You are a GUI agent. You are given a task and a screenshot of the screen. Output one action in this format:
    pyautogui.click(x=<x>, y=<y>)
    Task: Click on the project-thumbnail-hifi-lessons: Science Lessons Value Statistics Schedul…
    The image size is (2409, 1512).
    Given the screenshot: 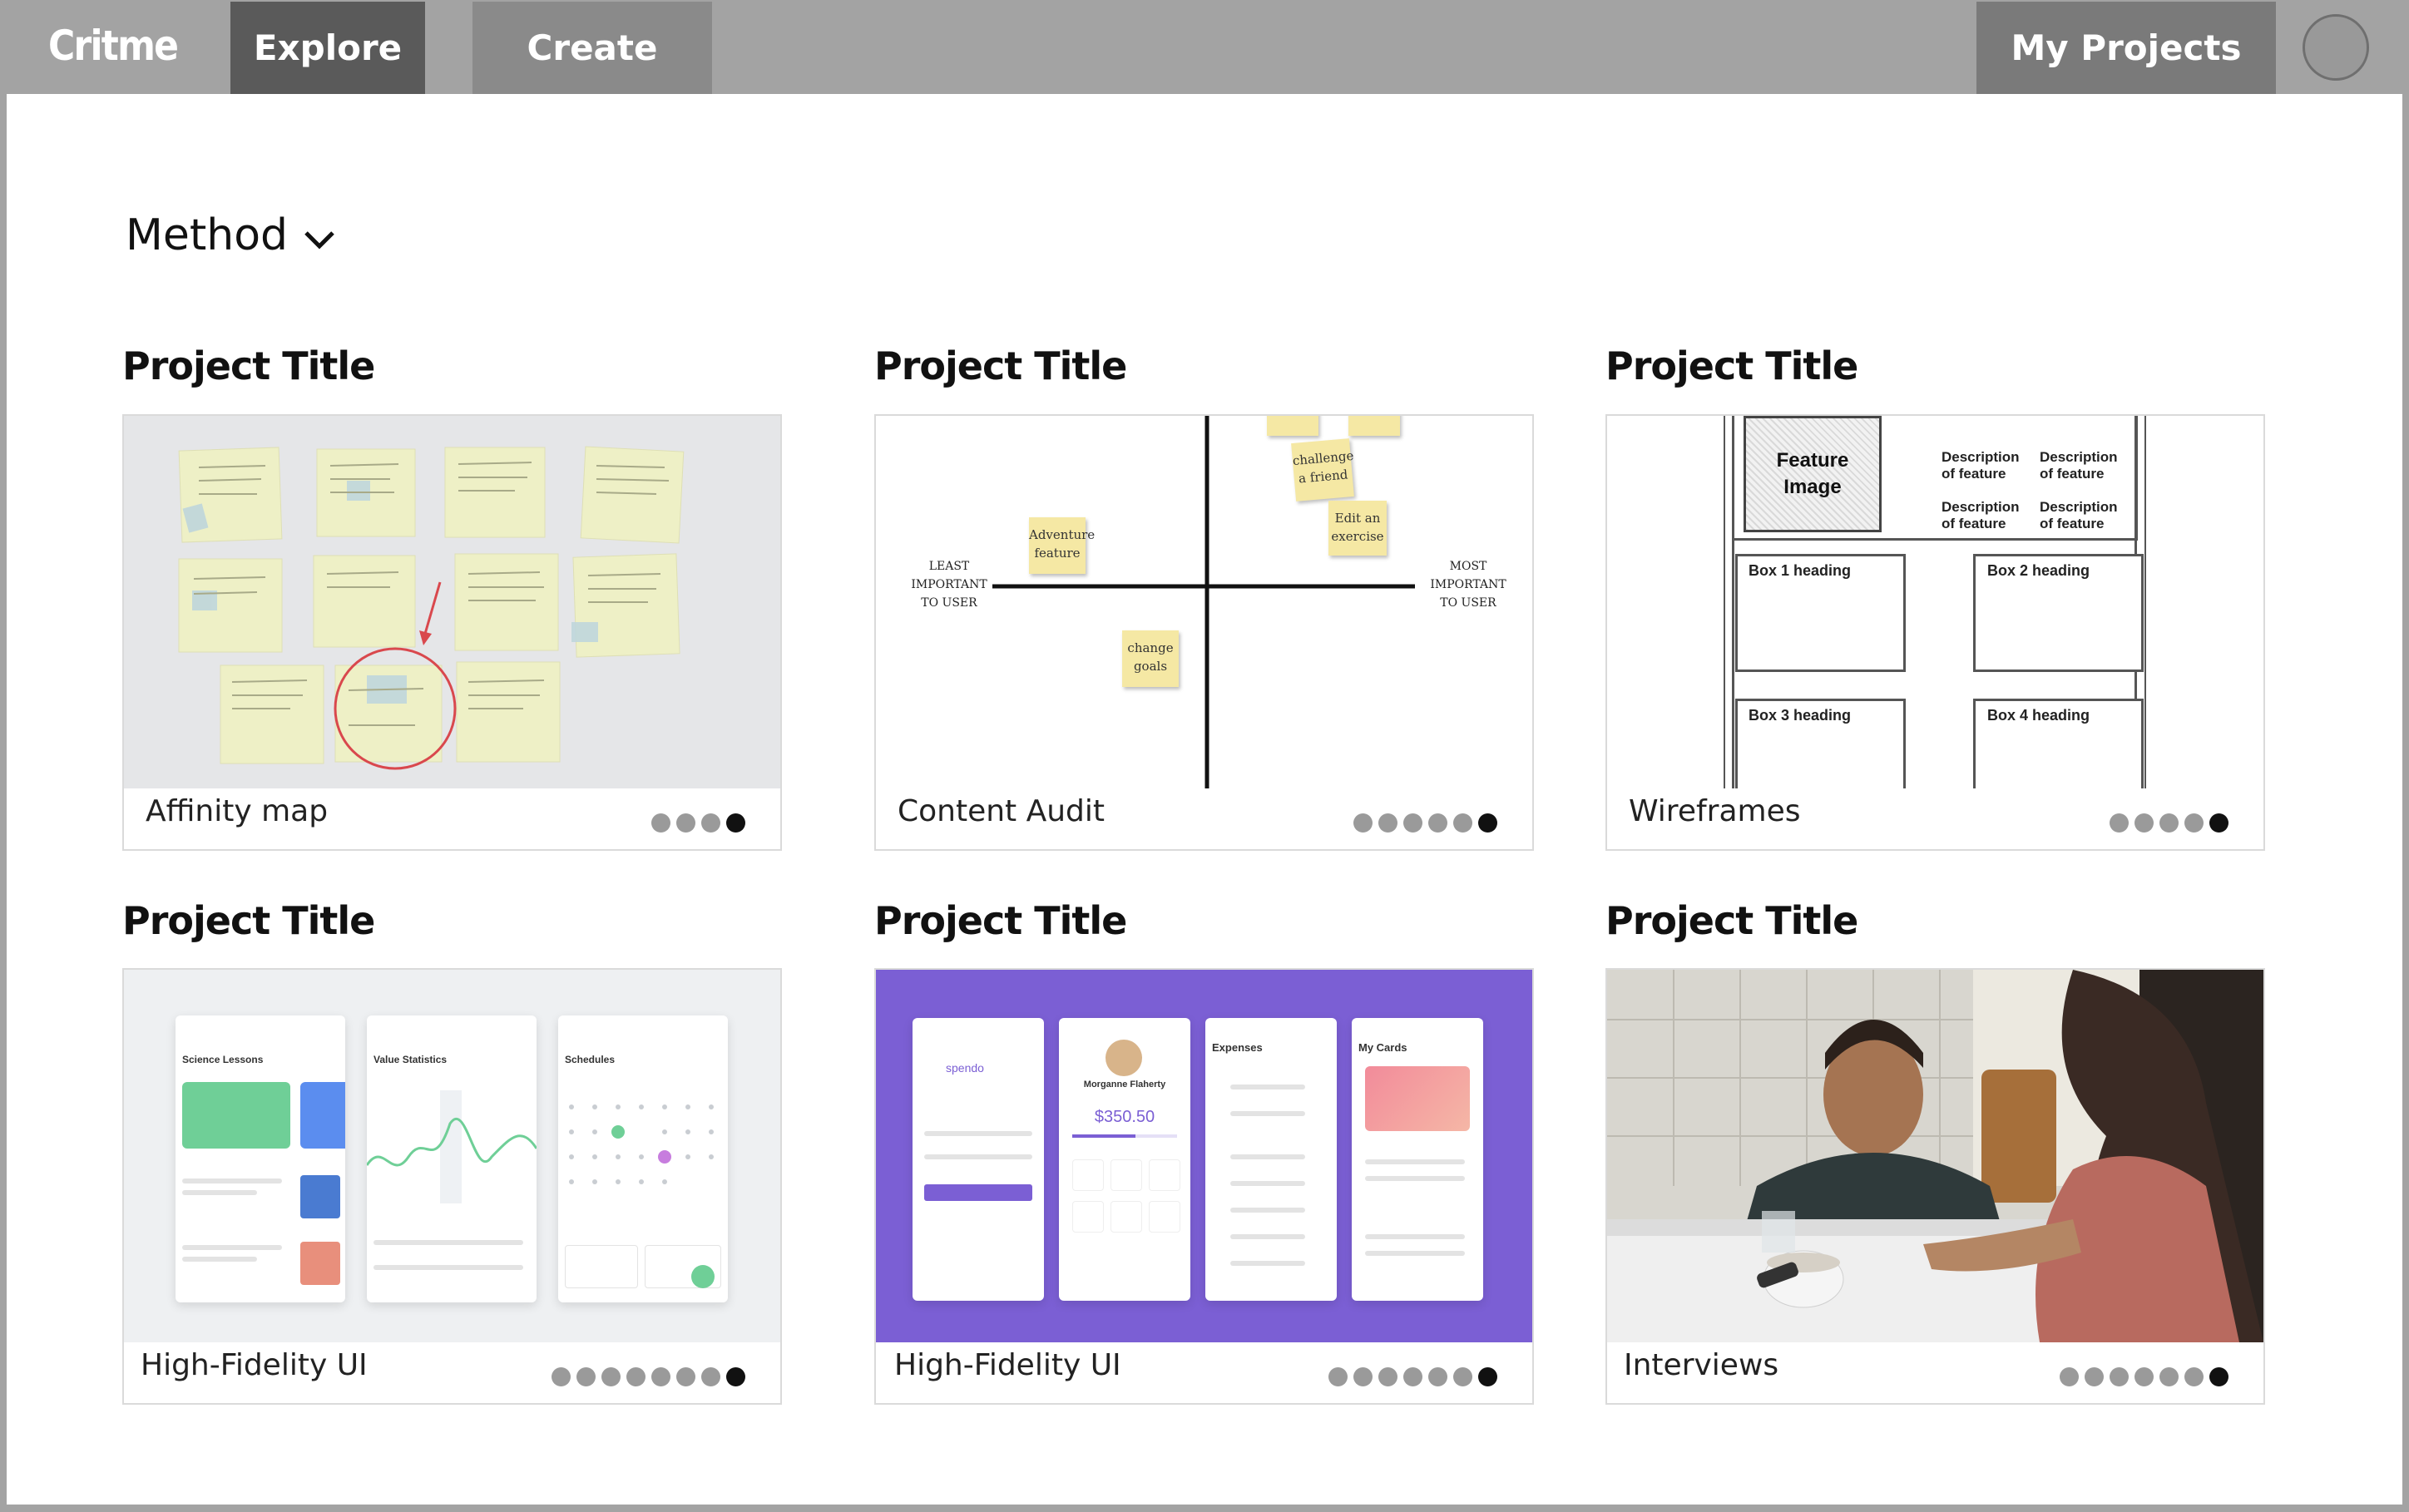 What is the action you would take?
    pyautogui.click(x=452, y=1156)
    